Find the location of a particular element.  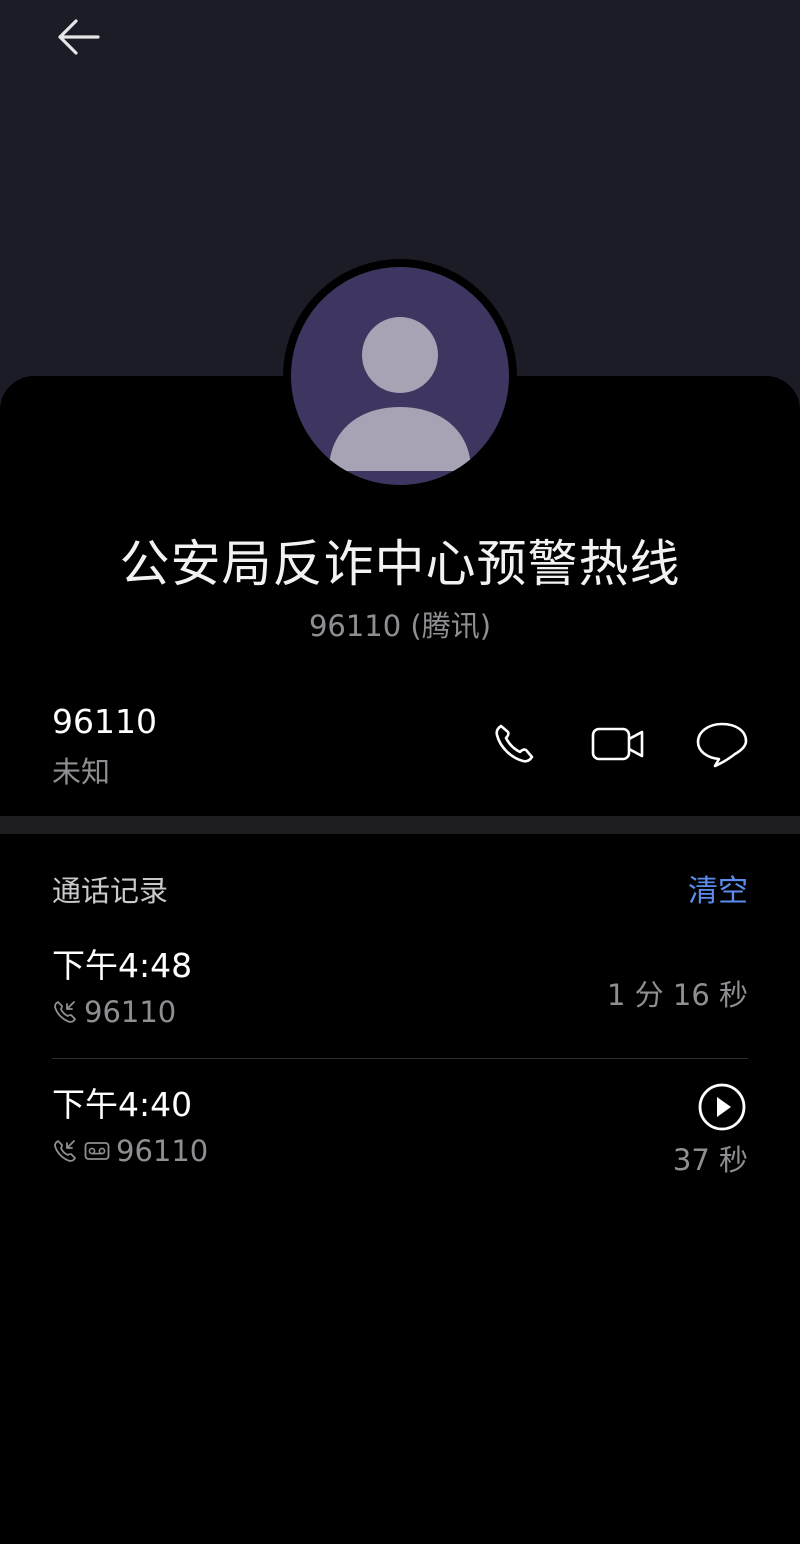

play-recording-button is located at coordinates (722, 1109).